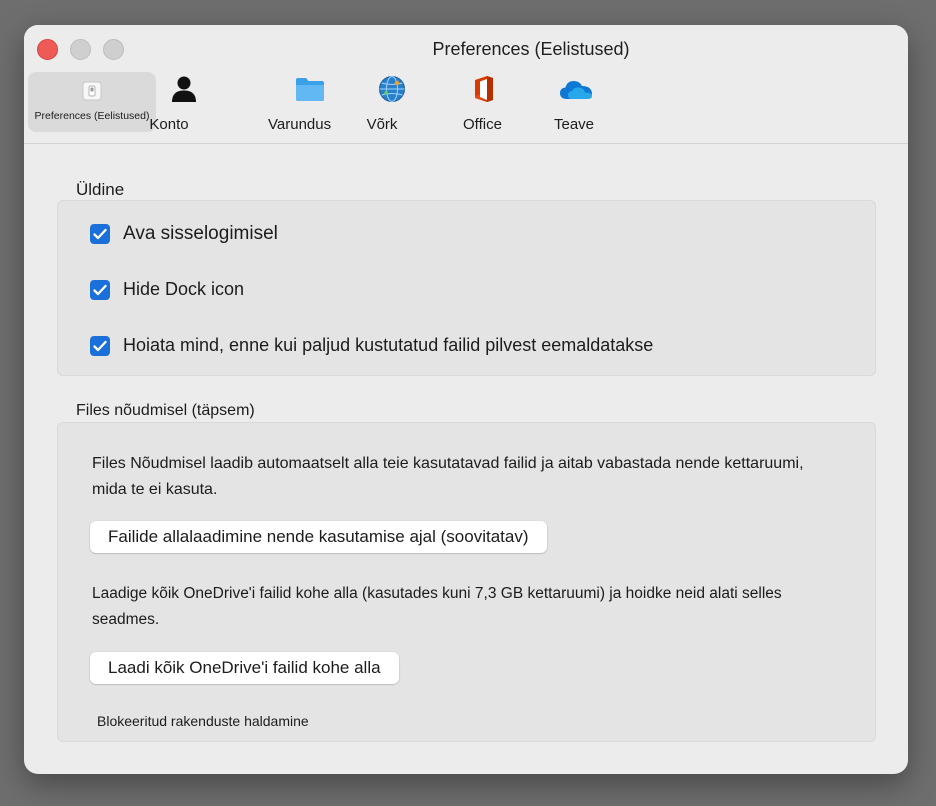  I want to click on person-icon, so click(184, 89).